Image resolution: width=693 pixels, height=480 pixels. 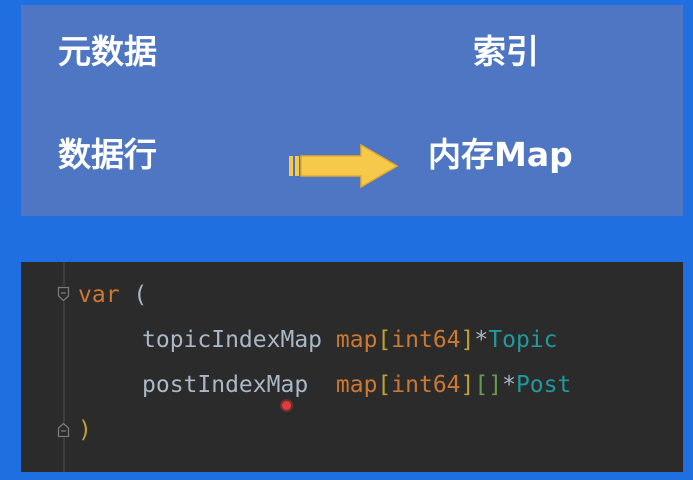 I want to click on fold-close-icon, so click(x=63, y=430).